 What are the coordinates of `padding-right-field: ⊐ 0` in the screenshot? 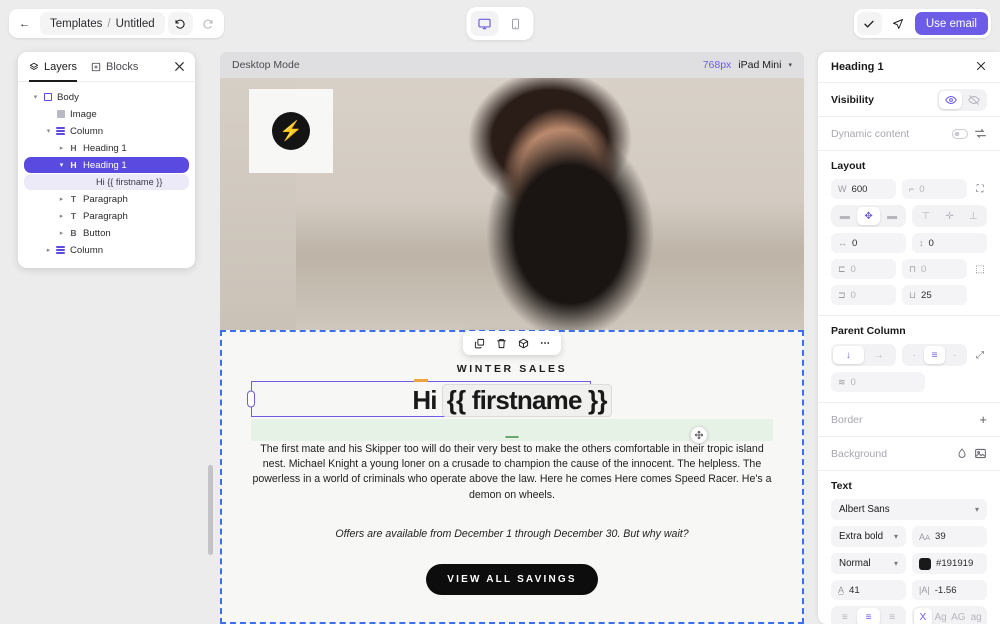 It's located at (863, 295).